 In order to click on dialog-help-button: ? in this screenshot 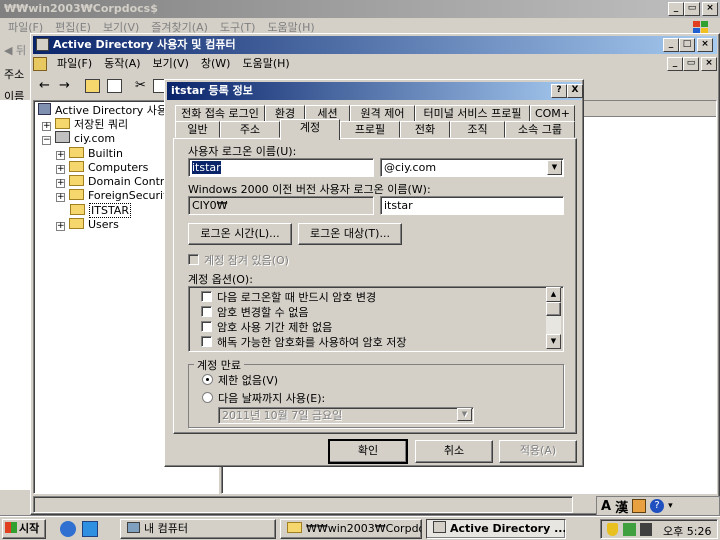, I will do `click(559, 91)`.